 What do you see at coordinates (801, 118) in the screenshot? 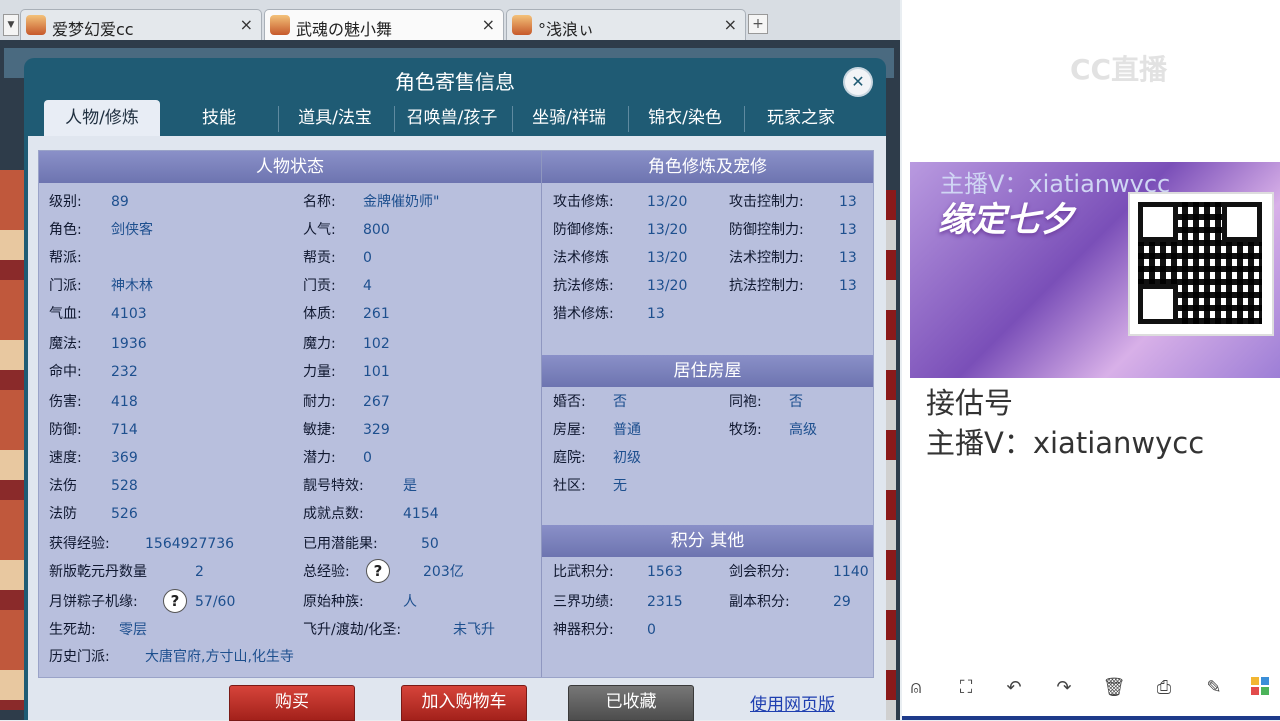
I see `tab-home: 玩家之家` at bounding box center [801, 118].